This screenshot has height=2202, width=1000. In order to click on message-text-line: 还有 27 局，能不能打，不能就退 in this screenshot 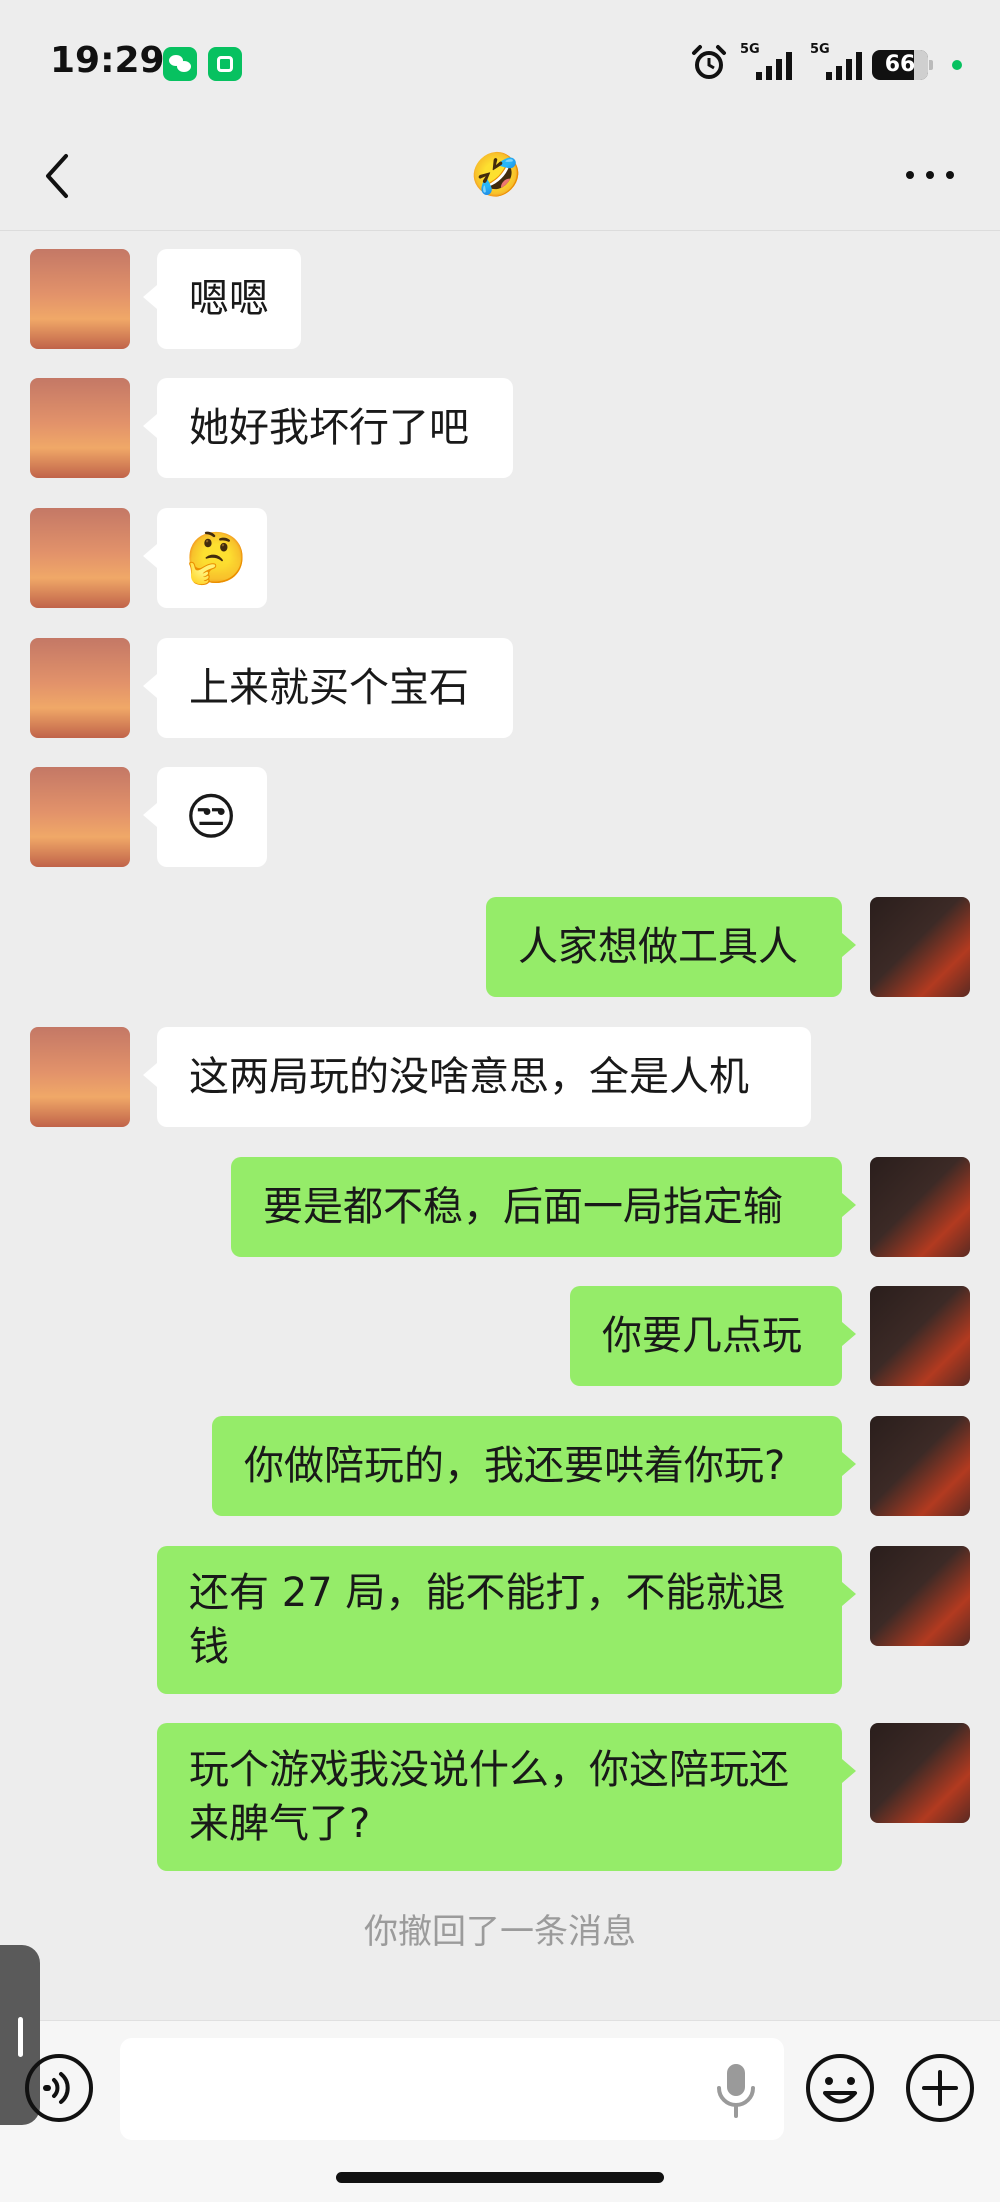, I will do `click(487, 1593)`.